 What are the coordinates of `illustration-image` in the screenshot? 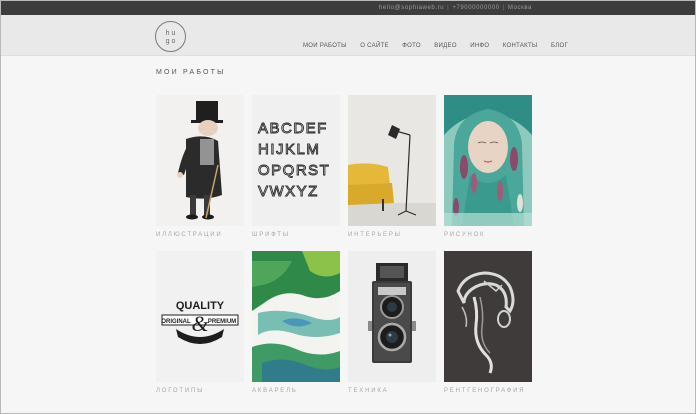 It's located at (200, 160).